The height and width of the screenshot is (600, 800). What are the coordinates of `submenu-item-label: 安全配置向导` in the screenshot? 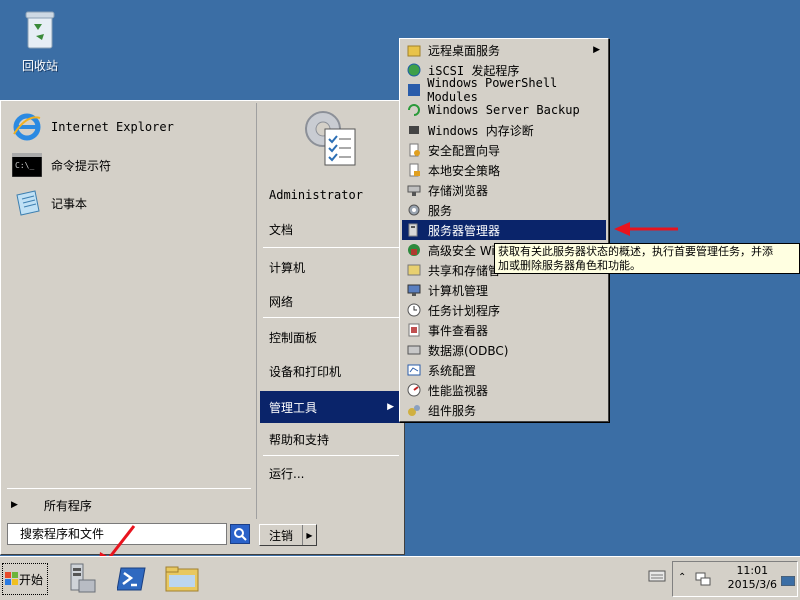 It's located at (464, 150).